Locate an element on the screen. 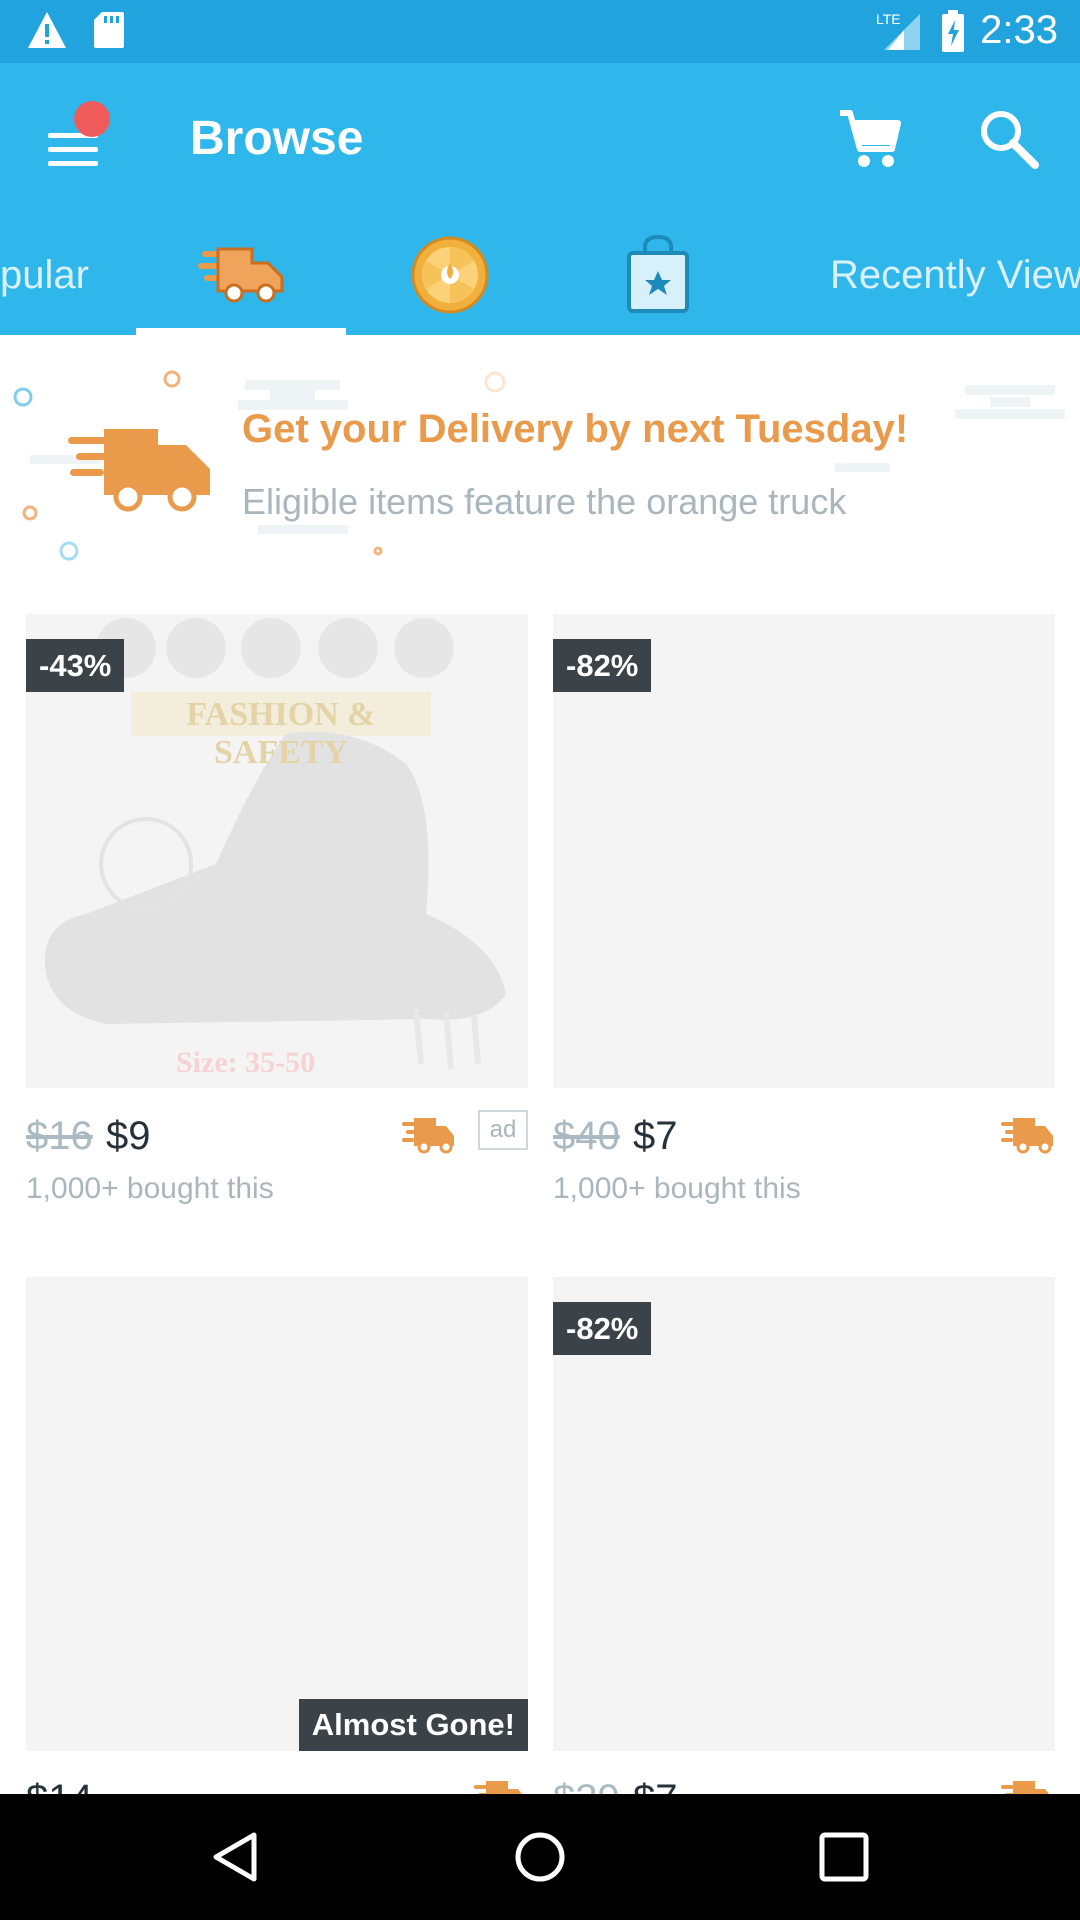 The width and height of the screenshot is (1080, 1920). page-title: Browse is located at coordinates (277, 138).